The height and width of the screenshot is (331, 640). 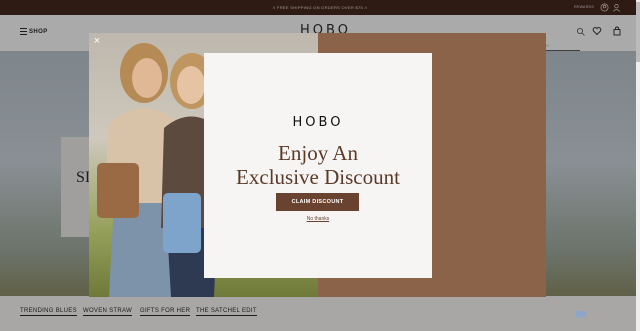 What do you see at coordinates (638, 32) in the screenshot?
I see `scrollbar-thumb` at bounding box center [638, 32].